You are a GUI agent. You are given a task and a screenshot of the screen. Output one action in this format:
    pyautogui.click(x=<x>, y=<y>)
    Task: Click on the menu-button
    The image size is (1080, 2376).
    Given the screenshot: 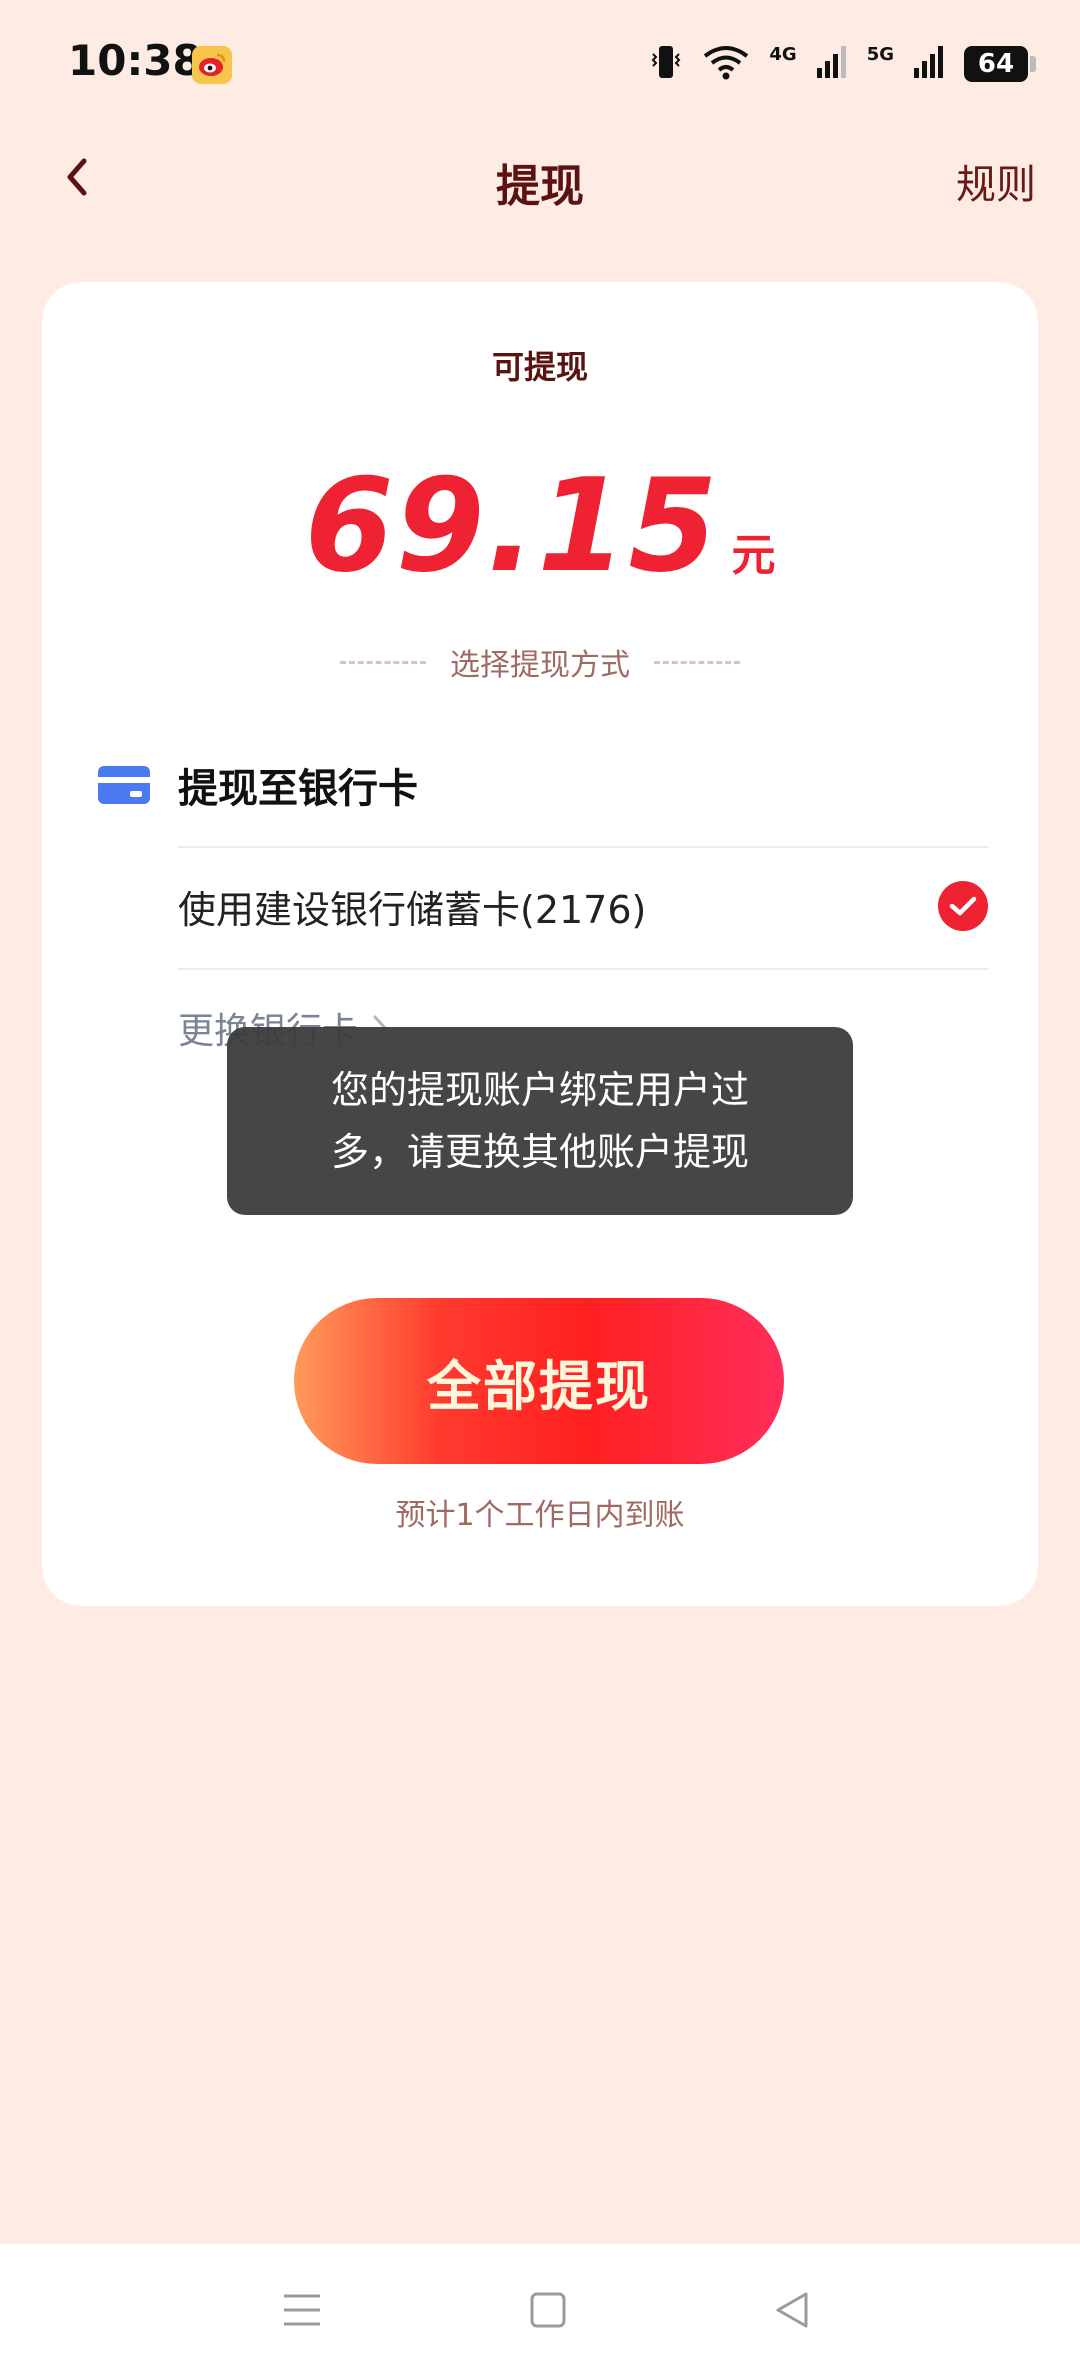 What is the action you would take?
    pyautogui.click(x=302, y=2310)
    